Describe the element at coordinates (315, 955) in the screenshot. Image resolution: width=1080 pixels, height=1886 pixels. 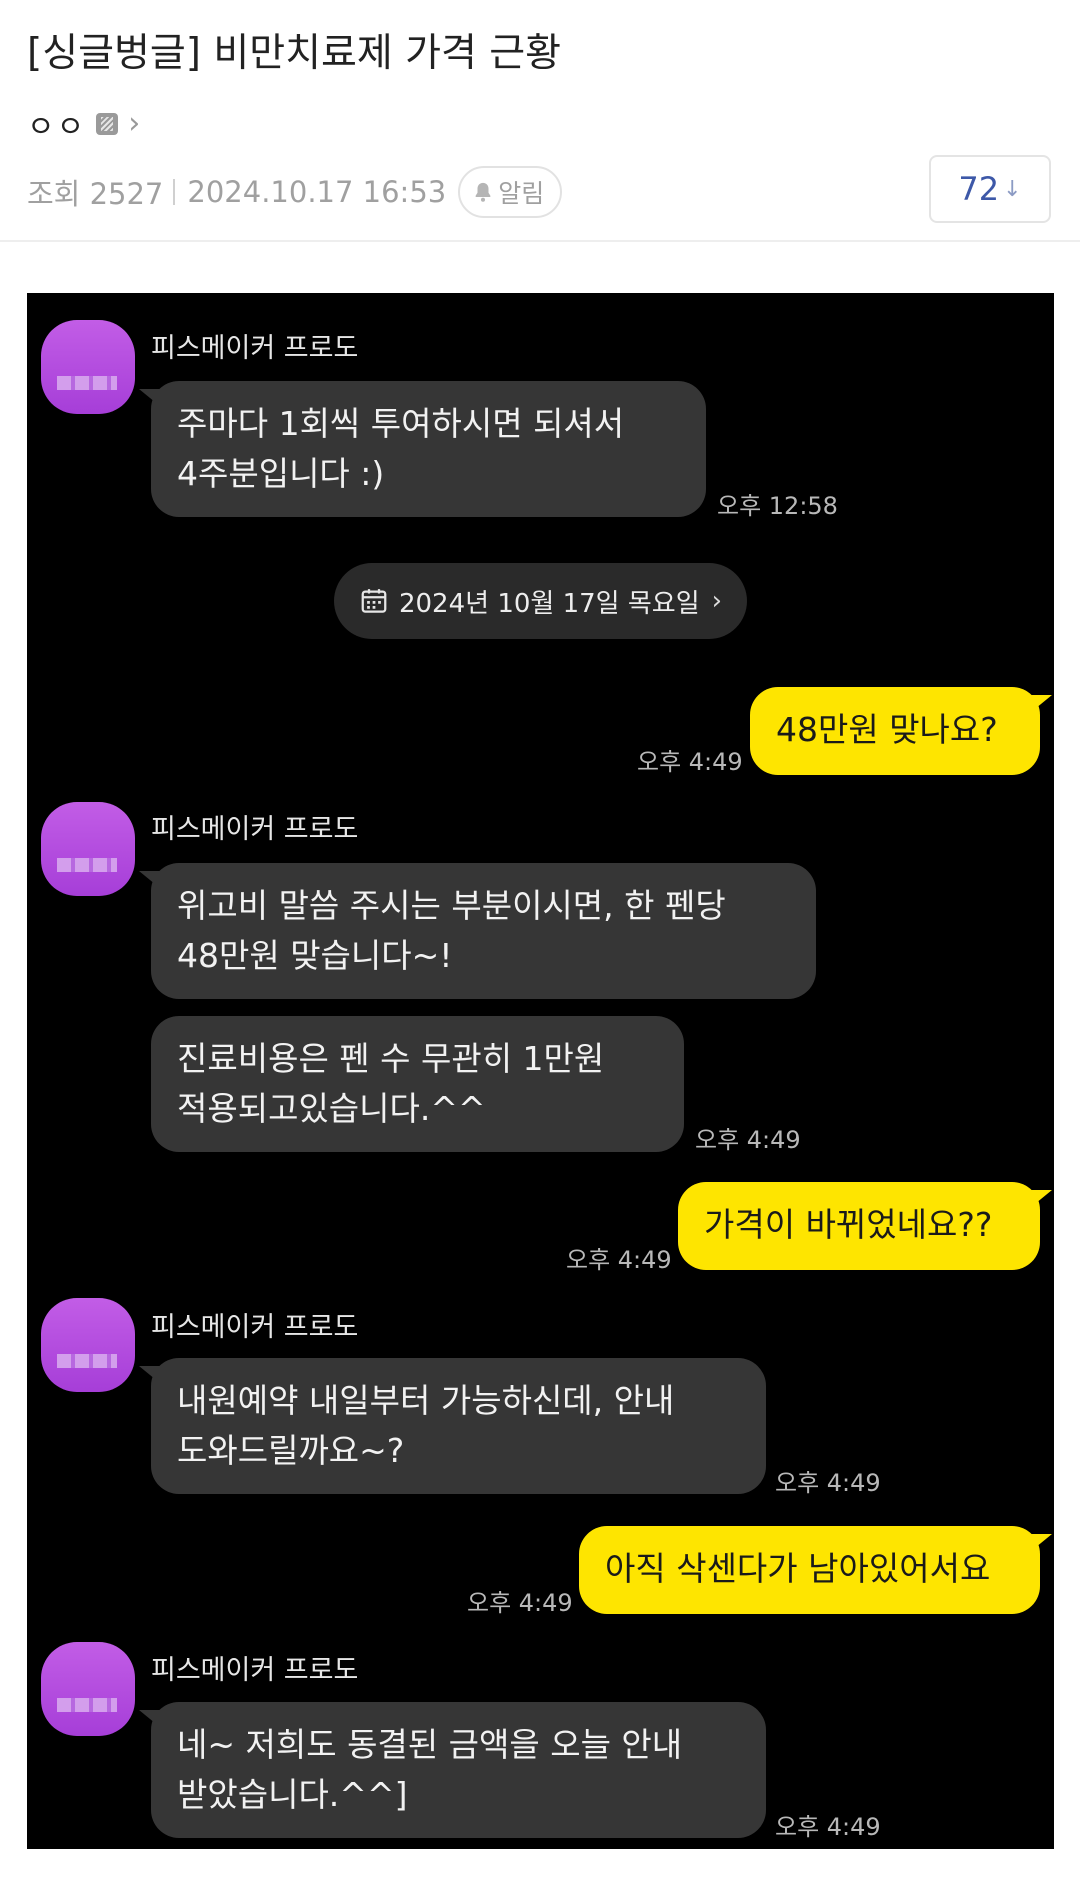
I see `message-line: 48만원 맞습니다~!` at that location.